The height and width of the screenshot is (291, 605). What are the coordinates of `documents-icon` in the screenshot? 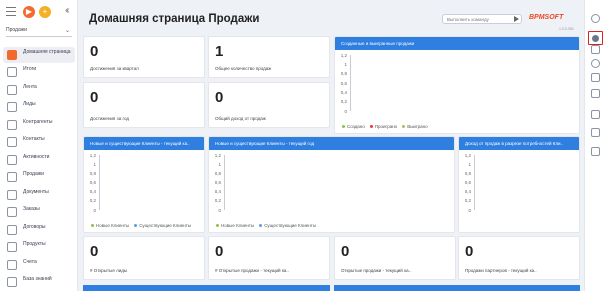 It's located at (12, 195).